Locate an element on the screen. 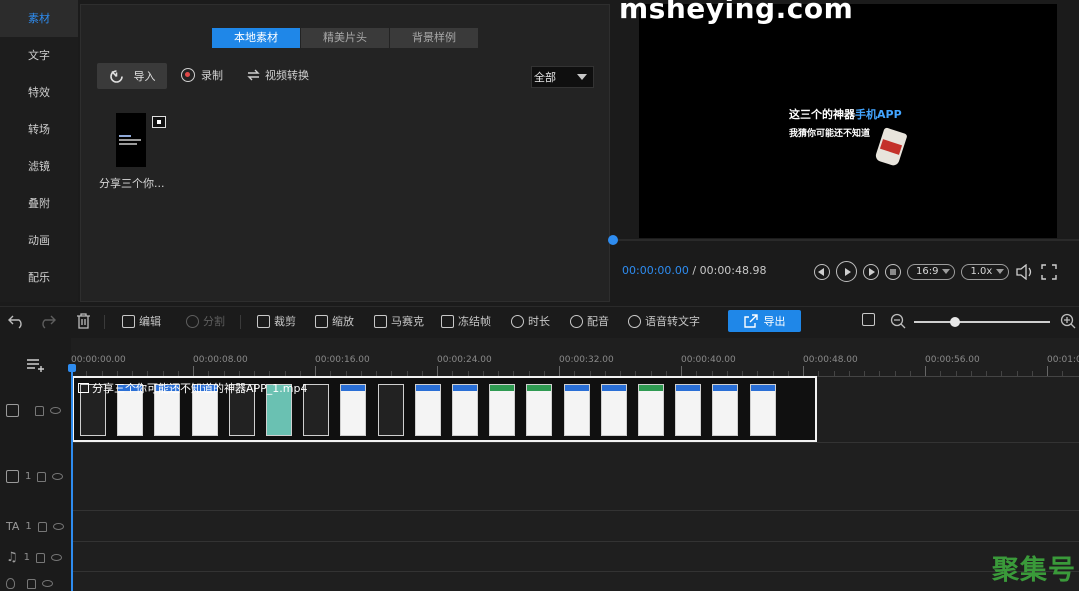 The image size is (1079, 591). record-button: 录制 is located at coordinates (202, 75).